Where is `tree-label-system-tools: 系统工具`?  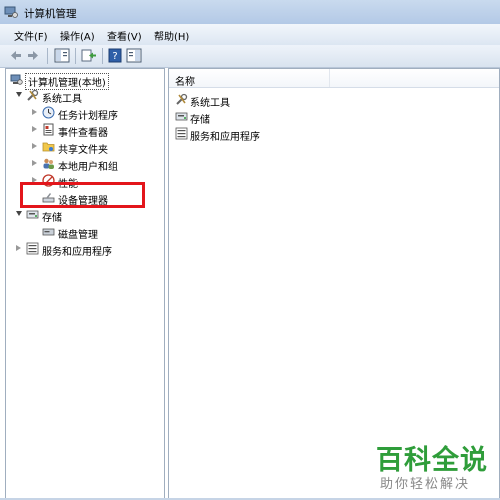 tree-label-system-tools: 系统工具 is located at coordinates (62, 99).